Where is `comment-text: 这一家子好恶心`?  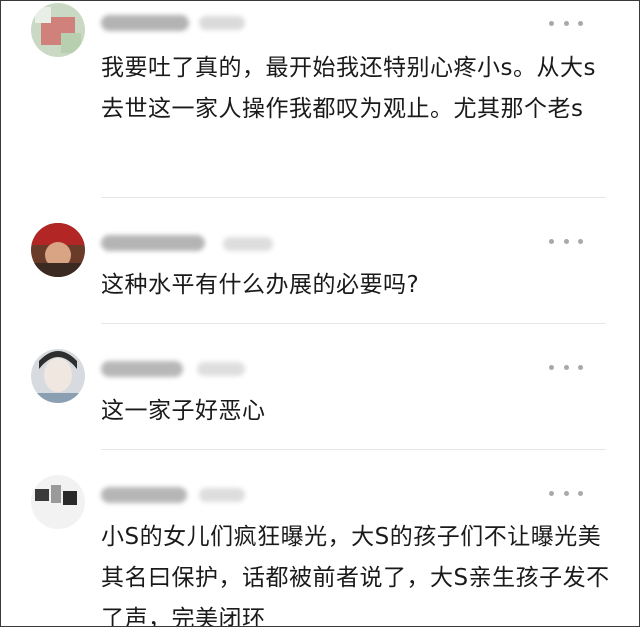 comment-text: 这一家子好恶心 is located at coordinates (183, 411).